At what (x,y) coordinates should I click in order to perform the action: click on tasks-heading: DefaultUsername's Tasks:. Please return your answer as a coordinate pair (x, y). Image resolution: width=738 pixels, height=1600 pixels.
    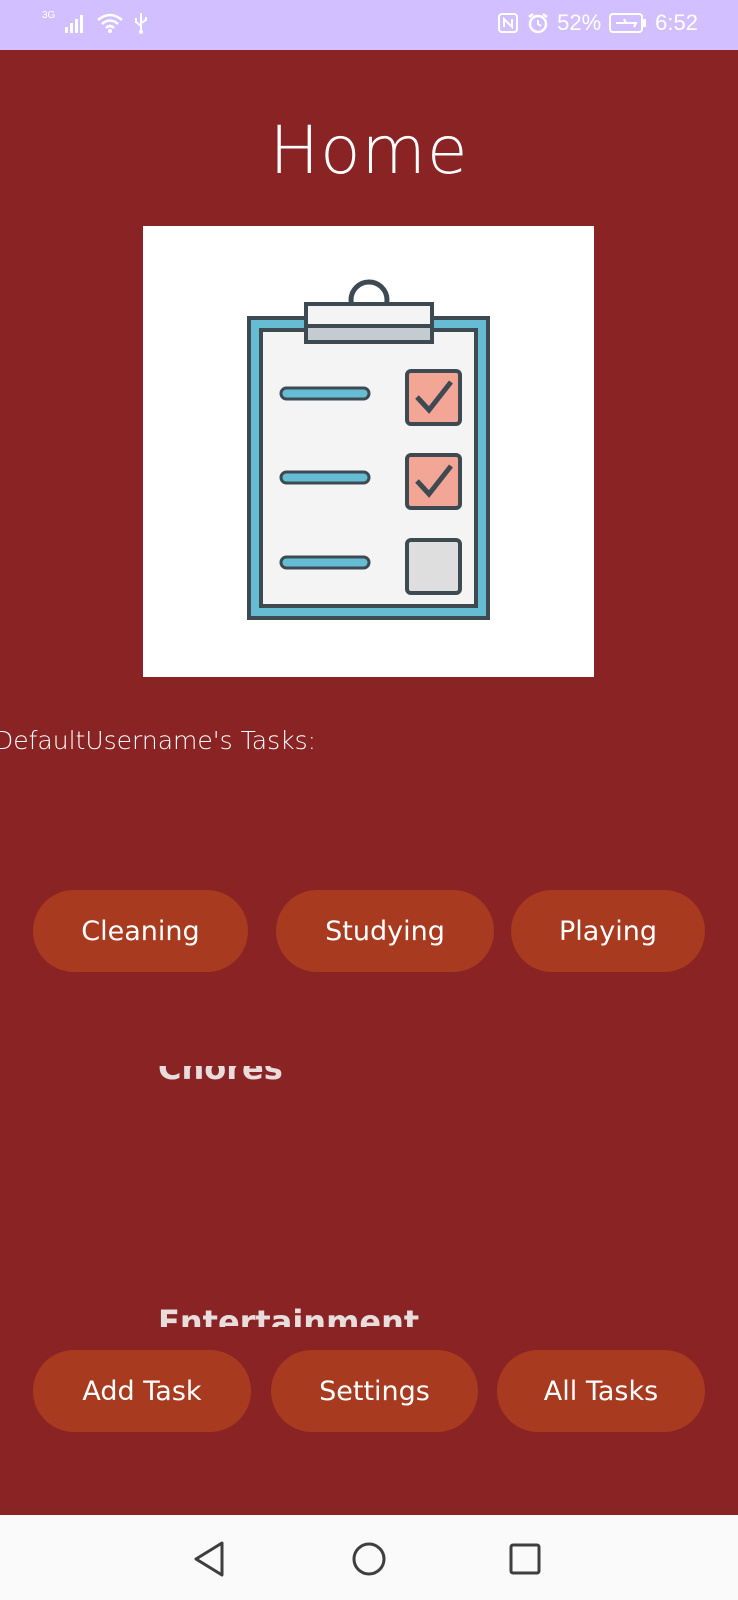
    Looking at the image, I should click on (158, 740).